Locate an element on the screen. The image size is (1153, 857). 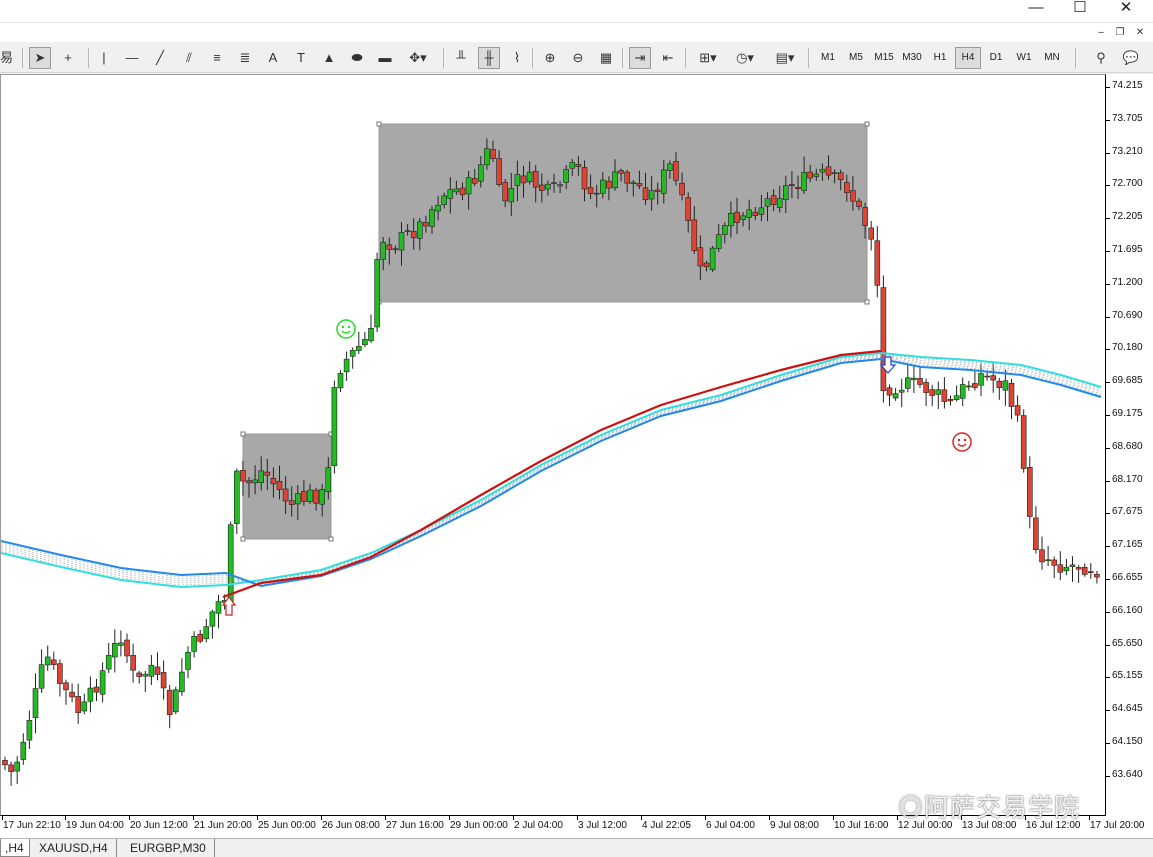
timeframe-m15: M15 is located at coordinates (884, 58).